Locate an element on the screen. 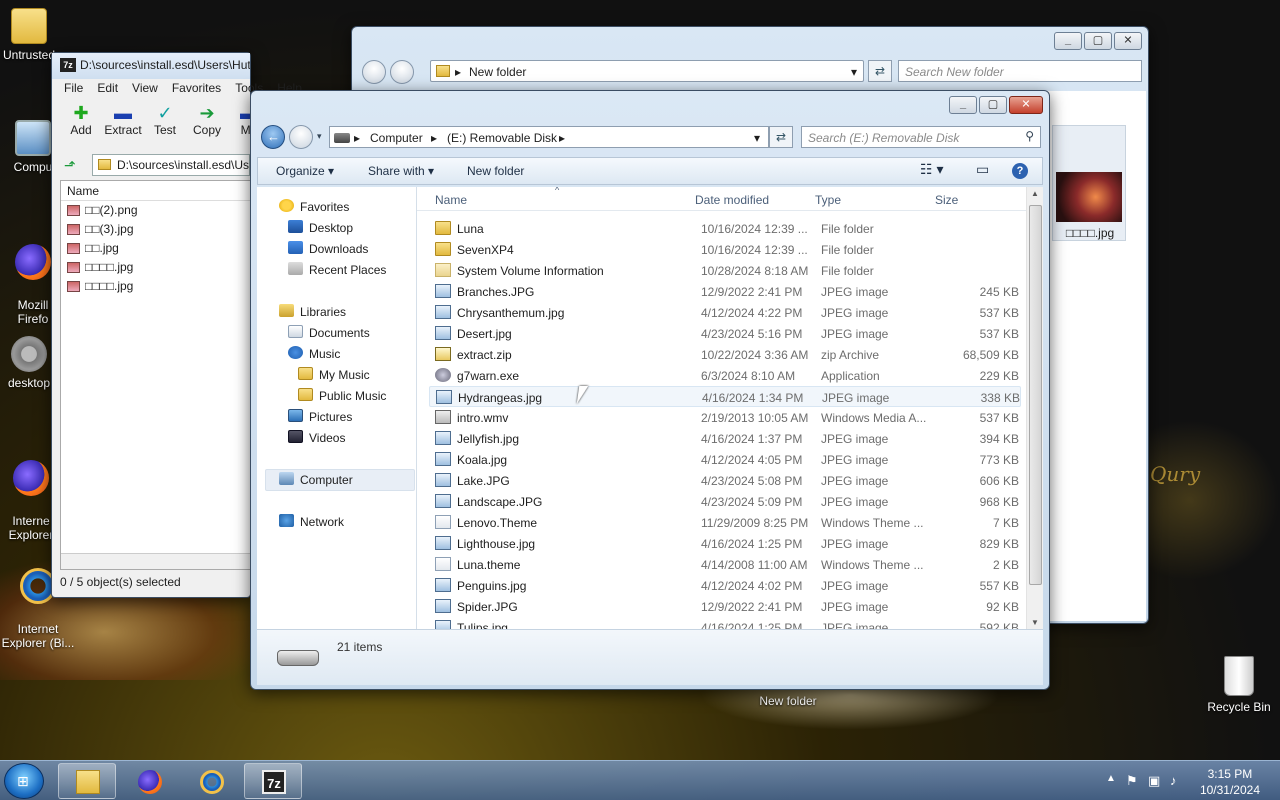  scroll-down-icon: ▼ is located at coordinates (1035, 622).